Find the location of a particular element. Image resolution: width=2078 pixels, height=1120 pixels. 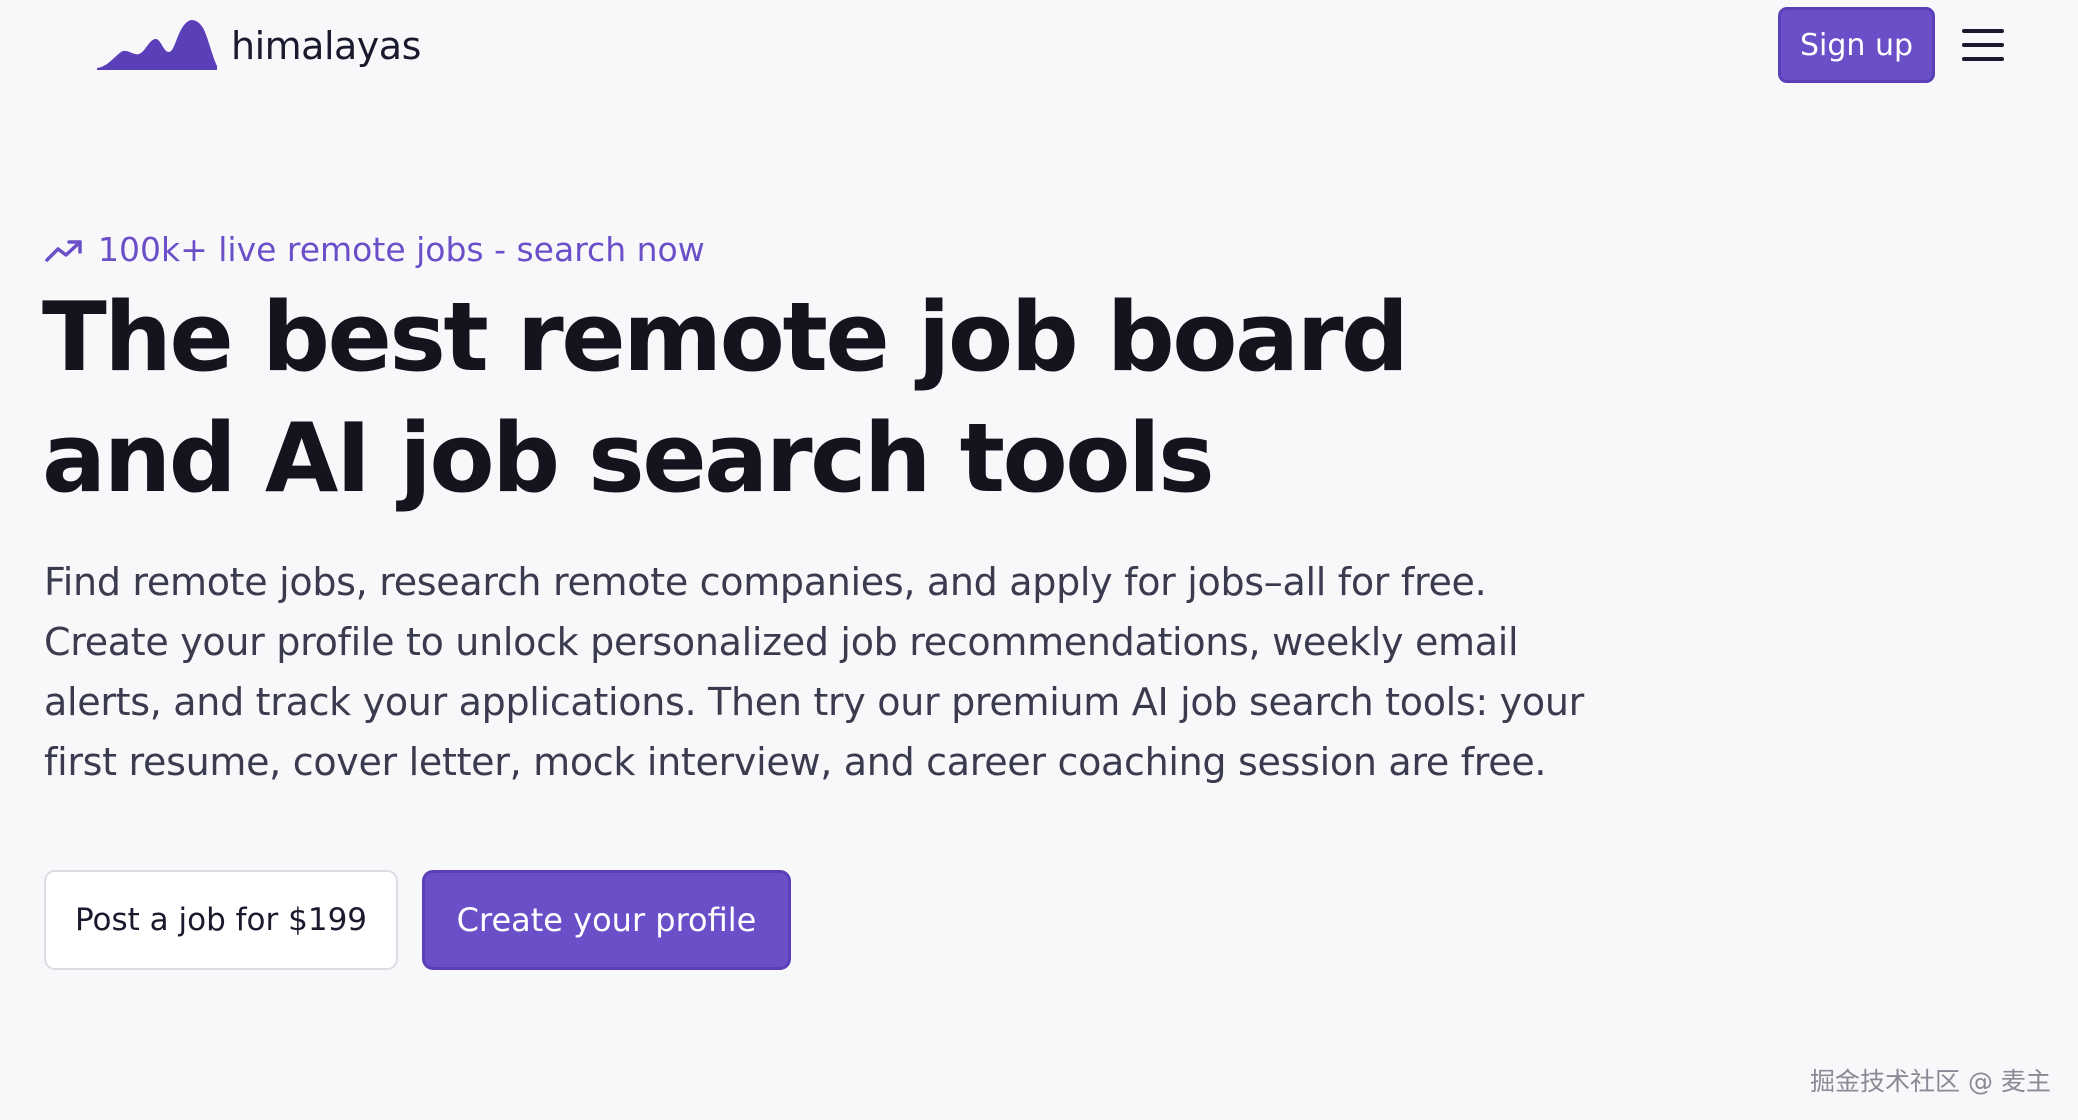

tagline-text: 100k+ live remote jobs - search now is located at coordinates (401, 249).